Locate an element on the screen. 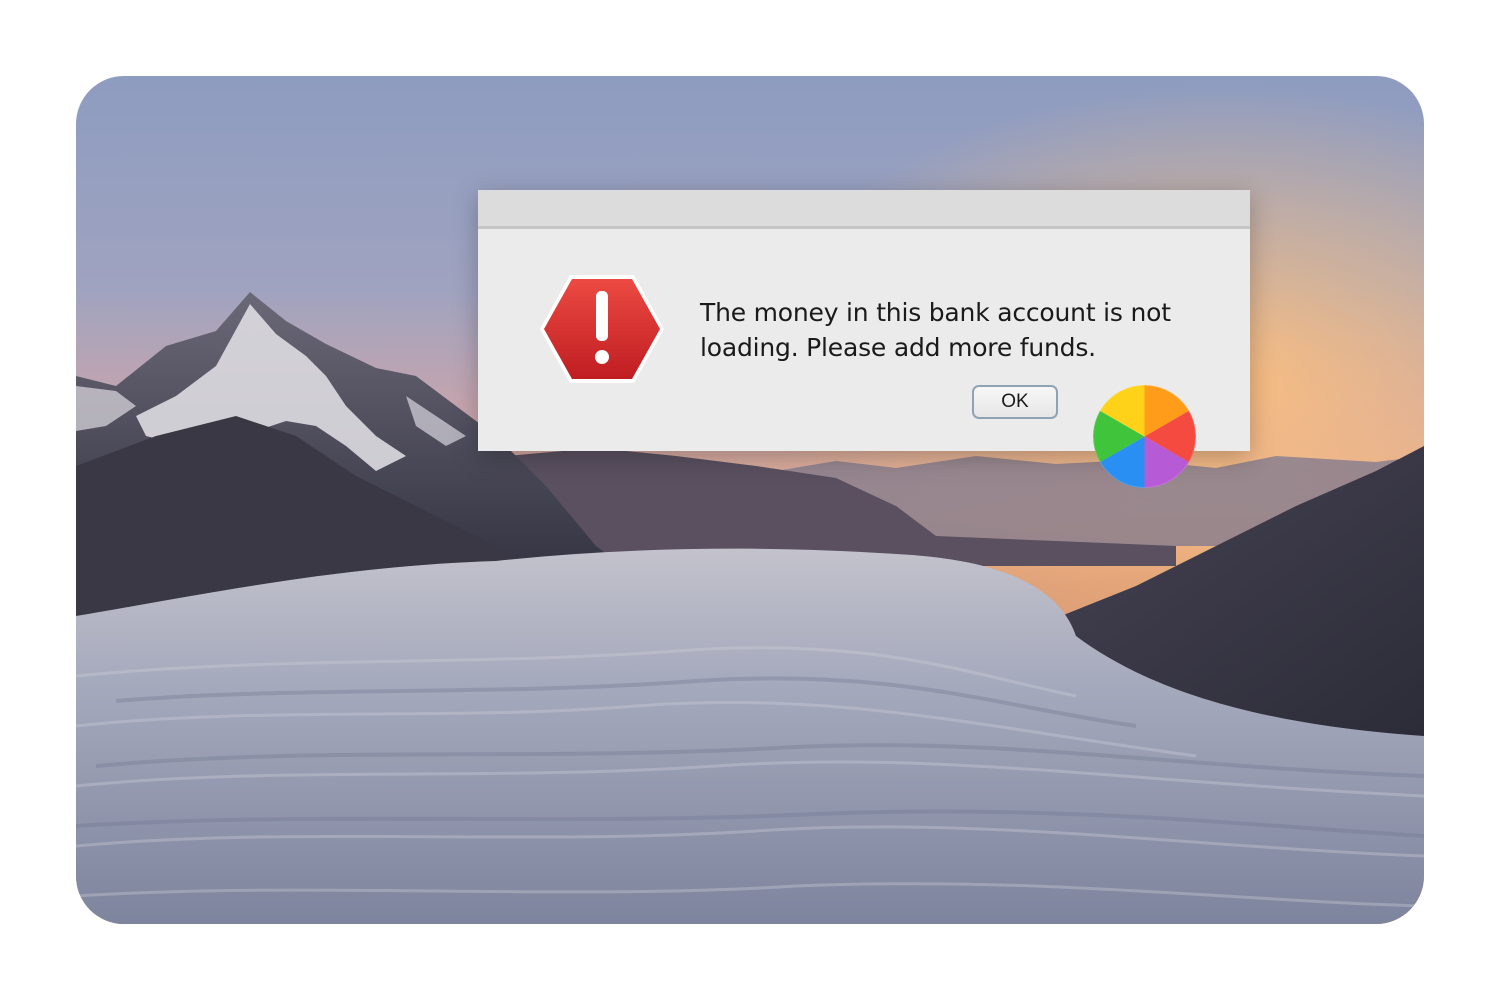 The height and width of the screenshot is (999, 1499). ok-button: OK is located at coordinates (1015, 402).